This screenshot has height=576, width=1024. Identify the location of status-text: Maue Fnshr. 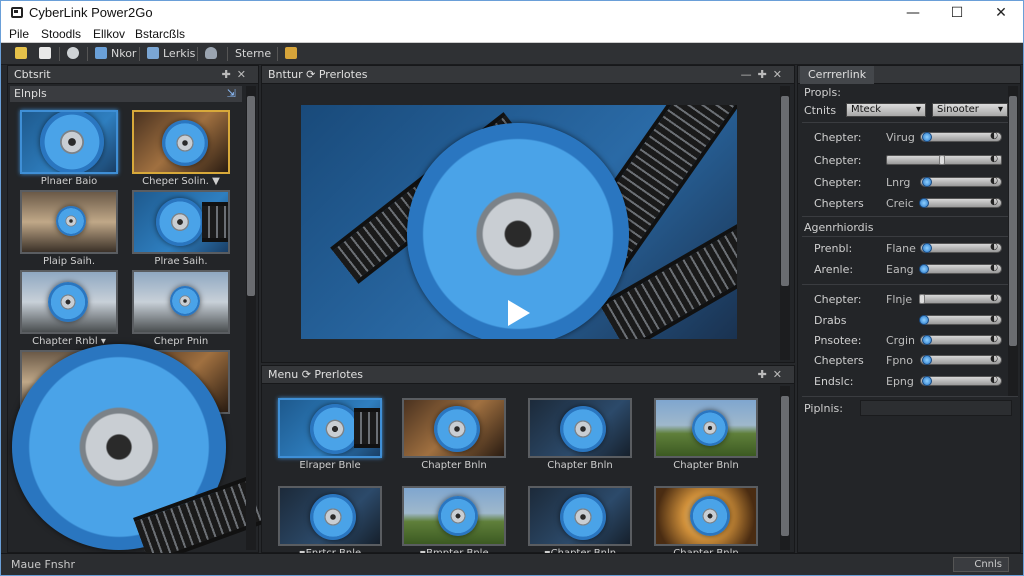
(43, 564).